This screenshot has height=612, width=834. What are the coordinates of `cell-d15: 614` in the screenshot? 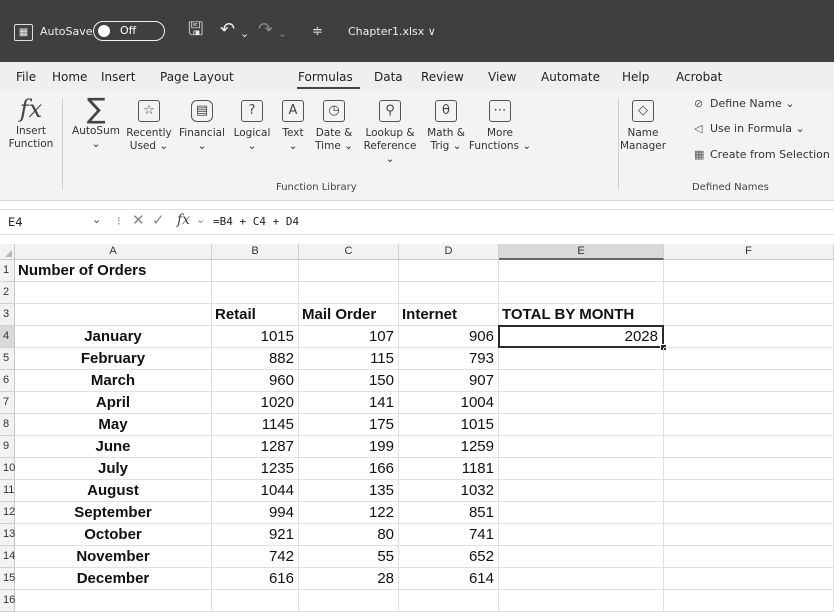 It's located at (449, 579).